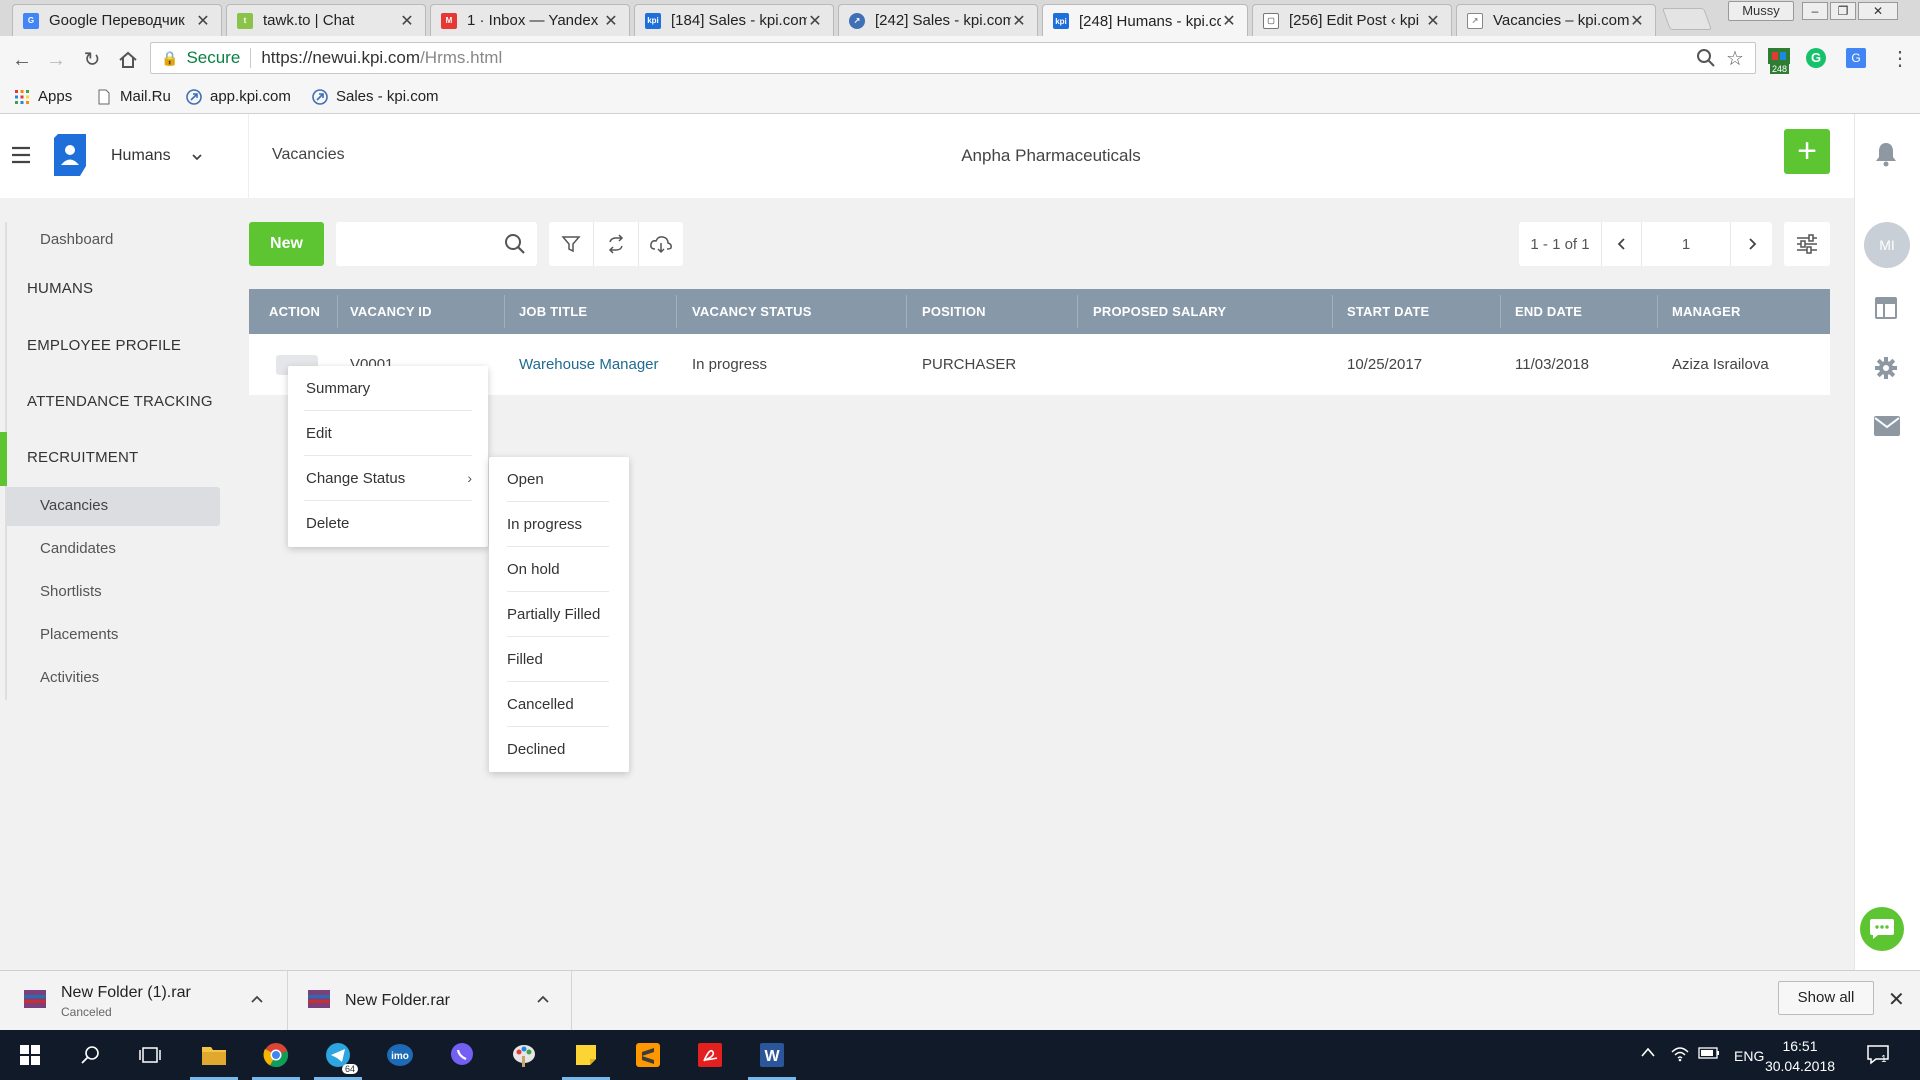  What do you see at coordinates (276, 1059) in the screenshot?
I see `chrome-icon` at bounding box center [276, 1059].